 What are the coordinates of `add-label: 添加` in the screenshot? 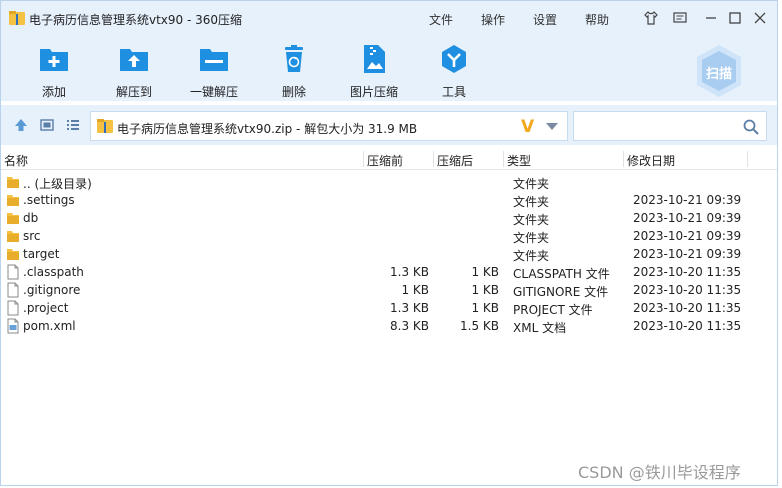 It's located at (53, 92).